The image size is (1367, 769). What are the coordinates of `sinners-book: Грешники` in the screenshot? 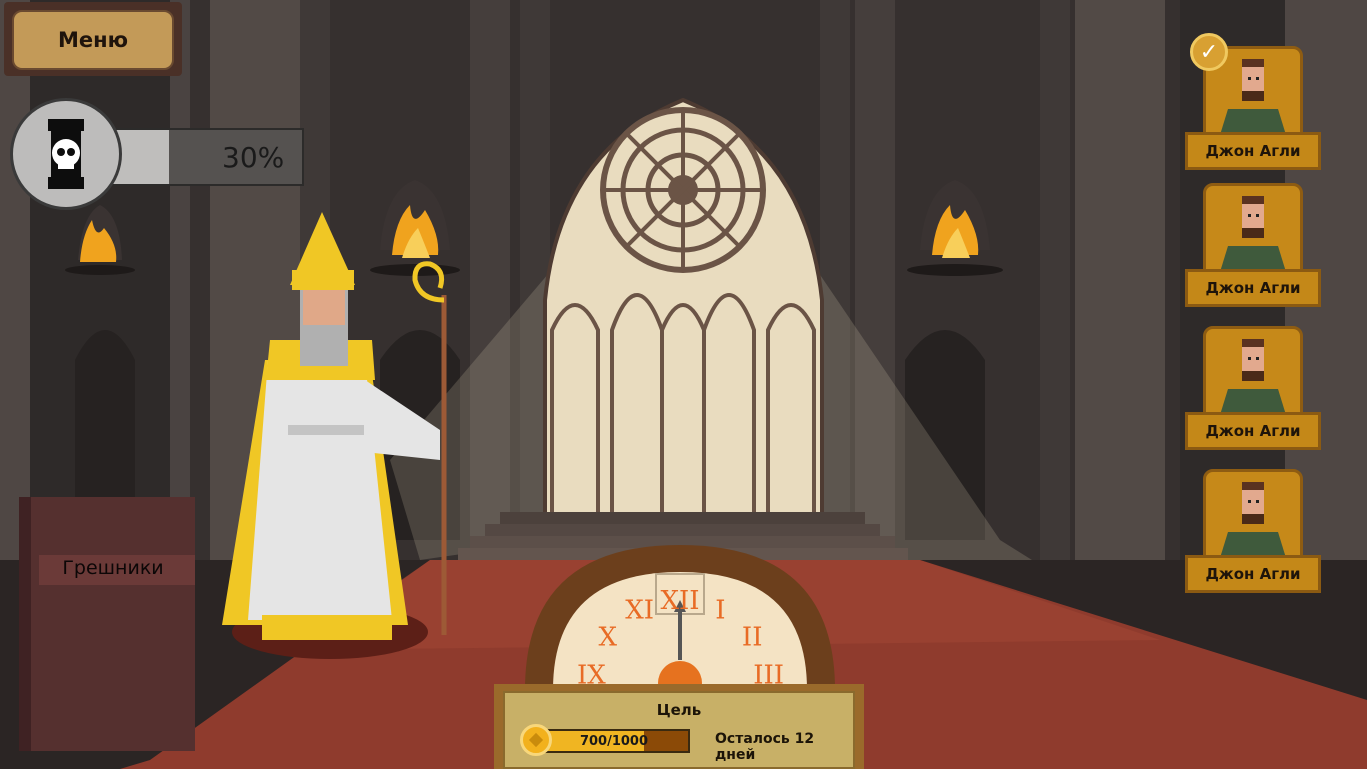 It's located at (107, 624).